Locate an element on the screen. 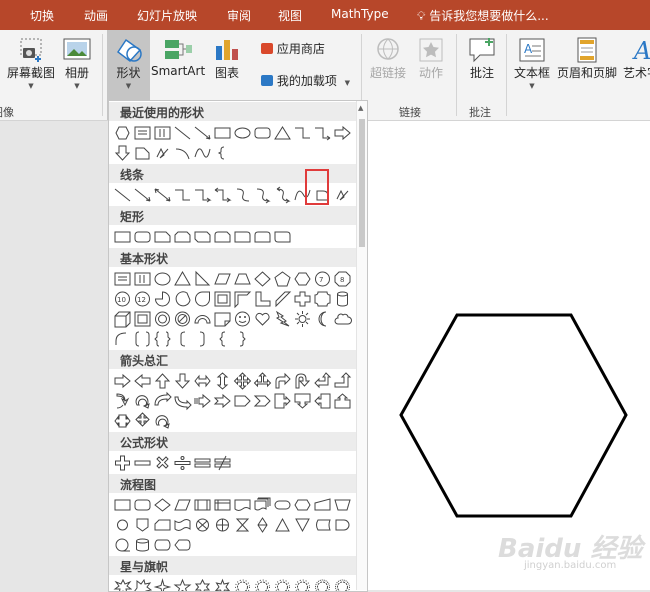 The width and height of the screenshot is (650, 592). left-right-arrow-callout-shape-icon is located at coordinates (122, 421).